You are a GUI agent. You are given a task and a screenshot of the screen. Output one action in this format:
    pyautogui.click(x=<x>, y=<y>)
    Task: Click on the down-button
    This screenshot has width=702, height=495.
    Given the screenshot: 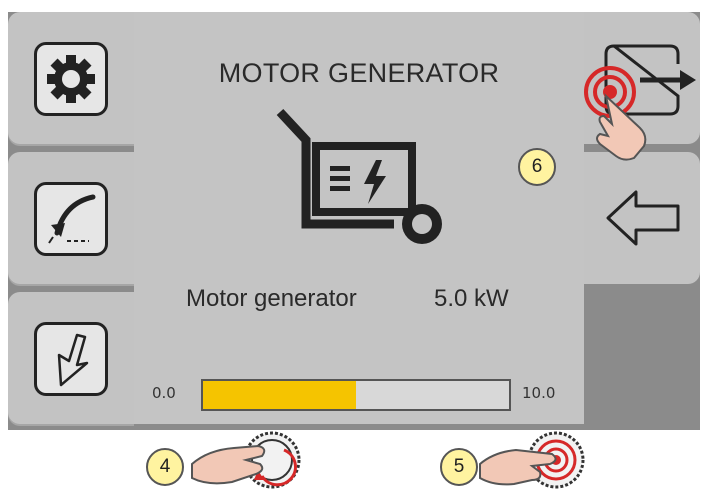 What is the action you would take?
    pyautogui.click(x=71, y=359)
    